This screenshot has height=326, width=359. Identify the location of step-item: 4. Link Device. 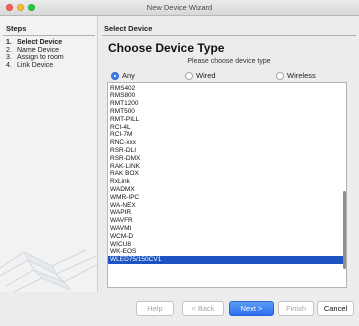
(35, 66).